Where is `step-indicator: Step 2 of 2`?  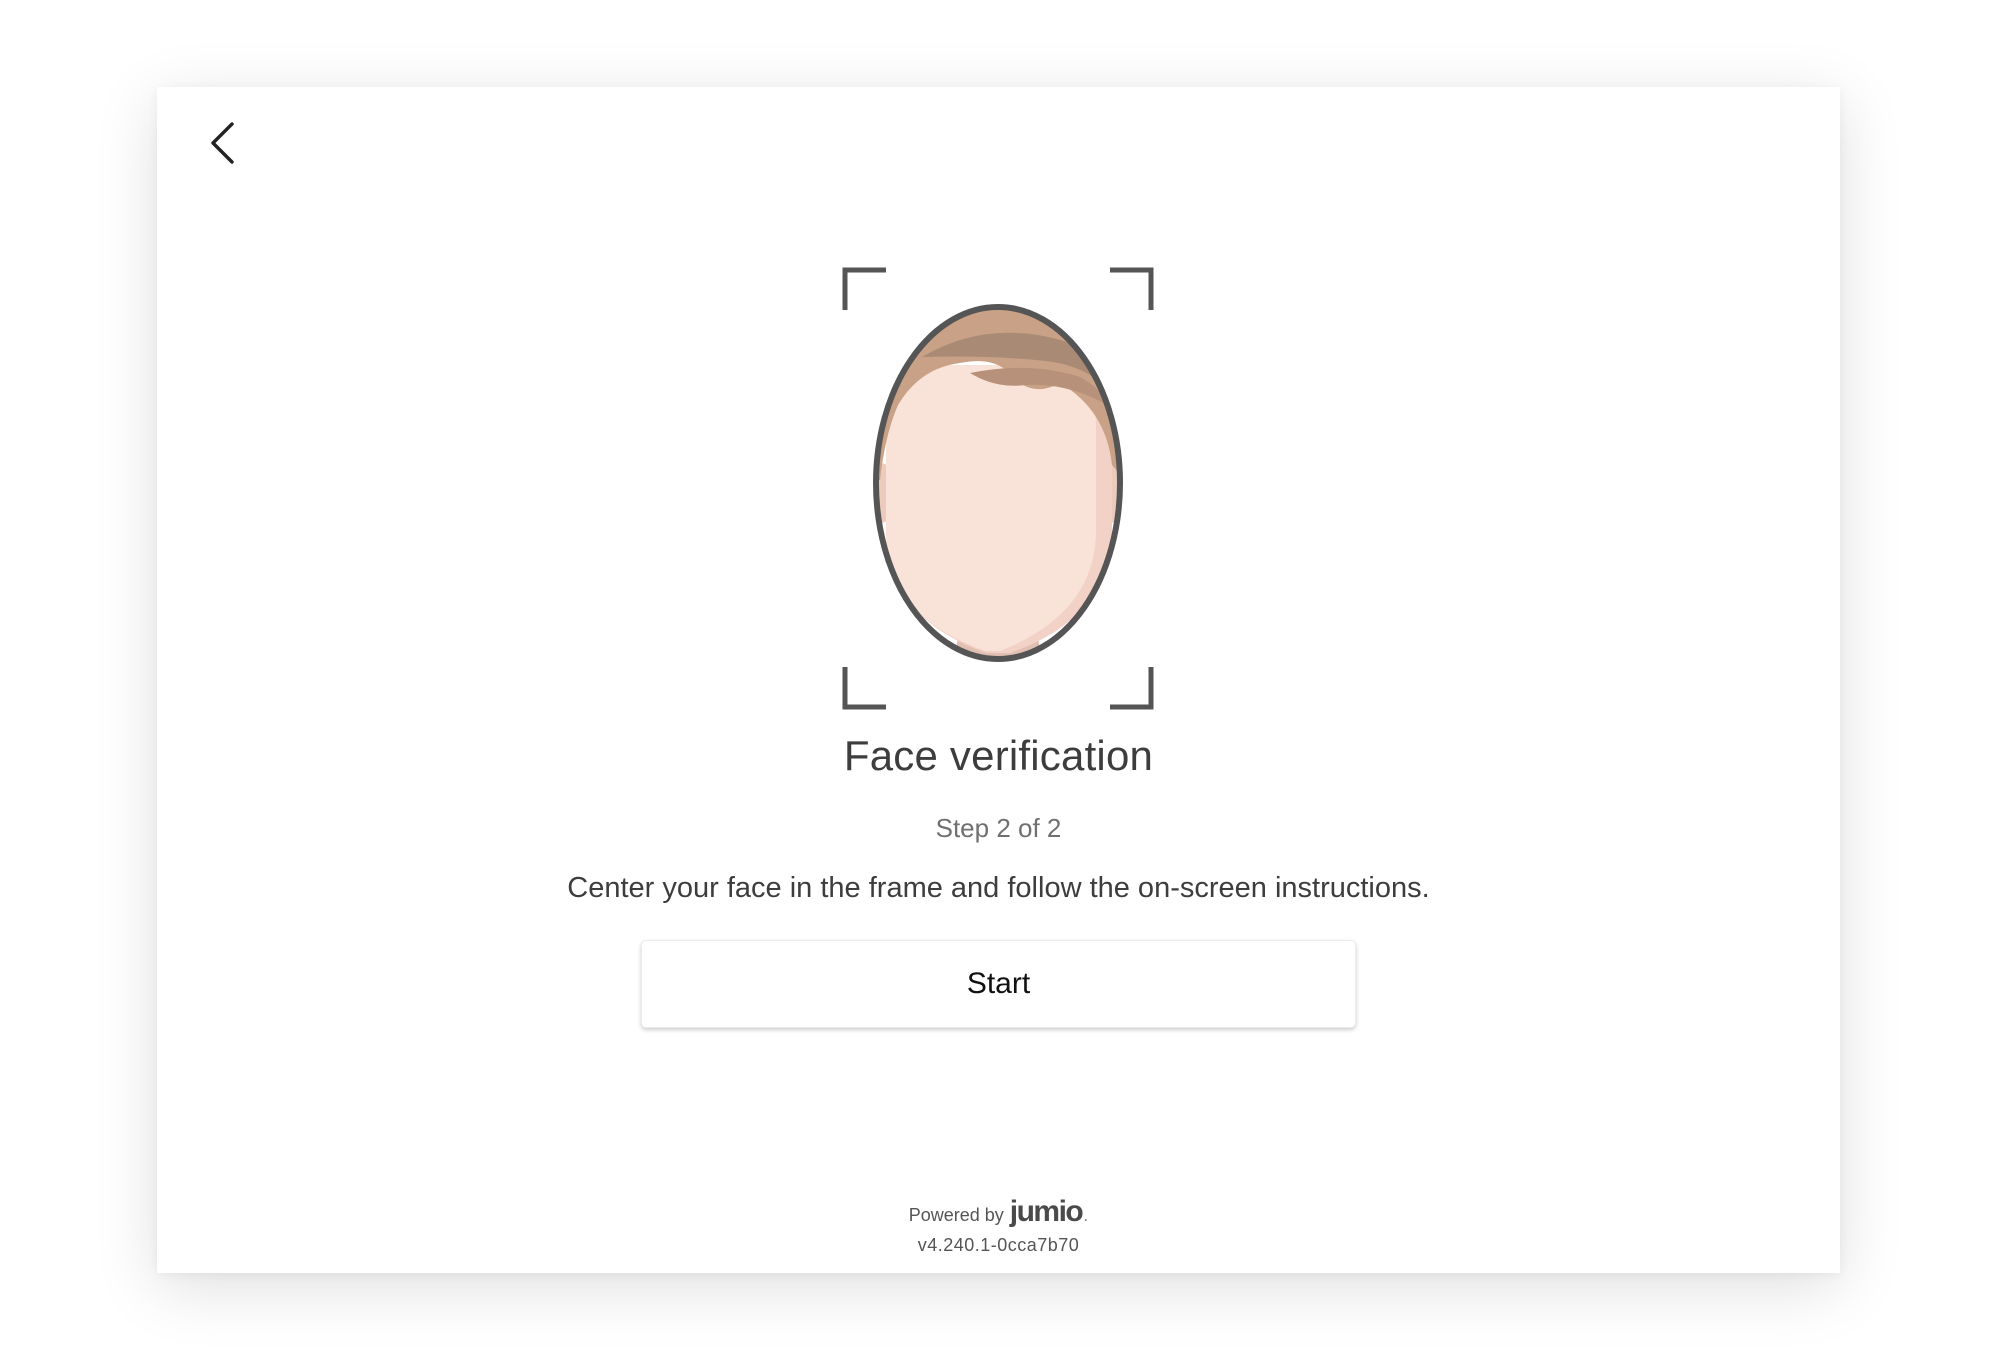 step-indicator: Step 2 of 2 is located at coordinates (998, 828).